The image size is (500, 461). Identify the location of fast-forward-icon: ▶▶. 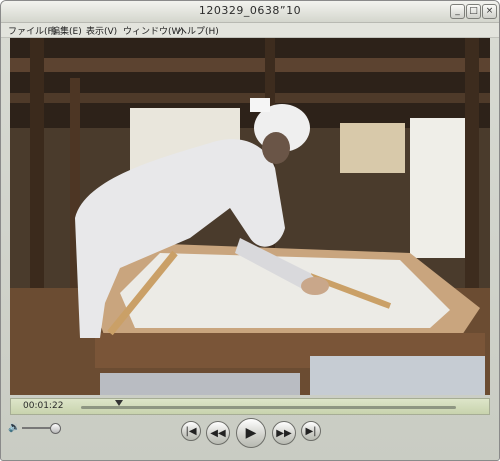
(284, 433).